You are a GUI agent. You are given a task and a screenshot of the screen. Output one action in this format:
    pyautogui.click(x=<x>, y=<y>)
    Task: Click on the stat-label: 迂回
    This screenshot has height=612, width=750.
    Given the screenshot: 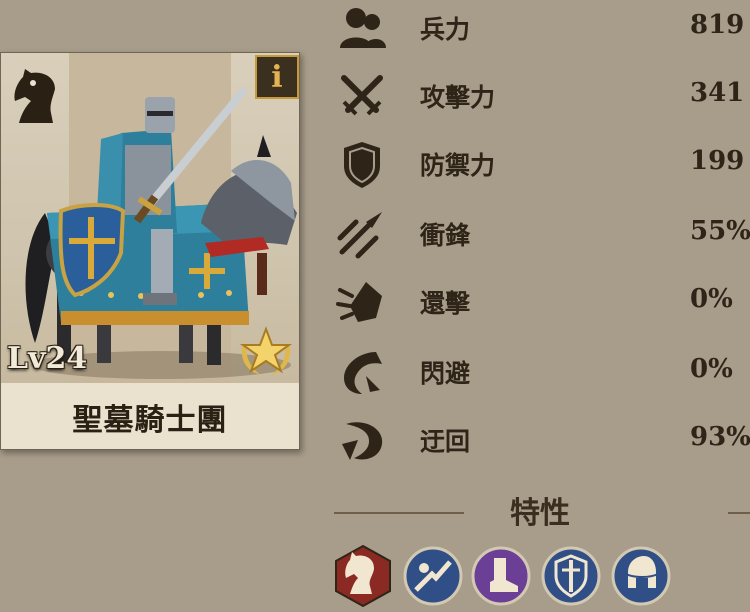 What is the action you would take?
    pyautogui.click(x=445, y=441)
    